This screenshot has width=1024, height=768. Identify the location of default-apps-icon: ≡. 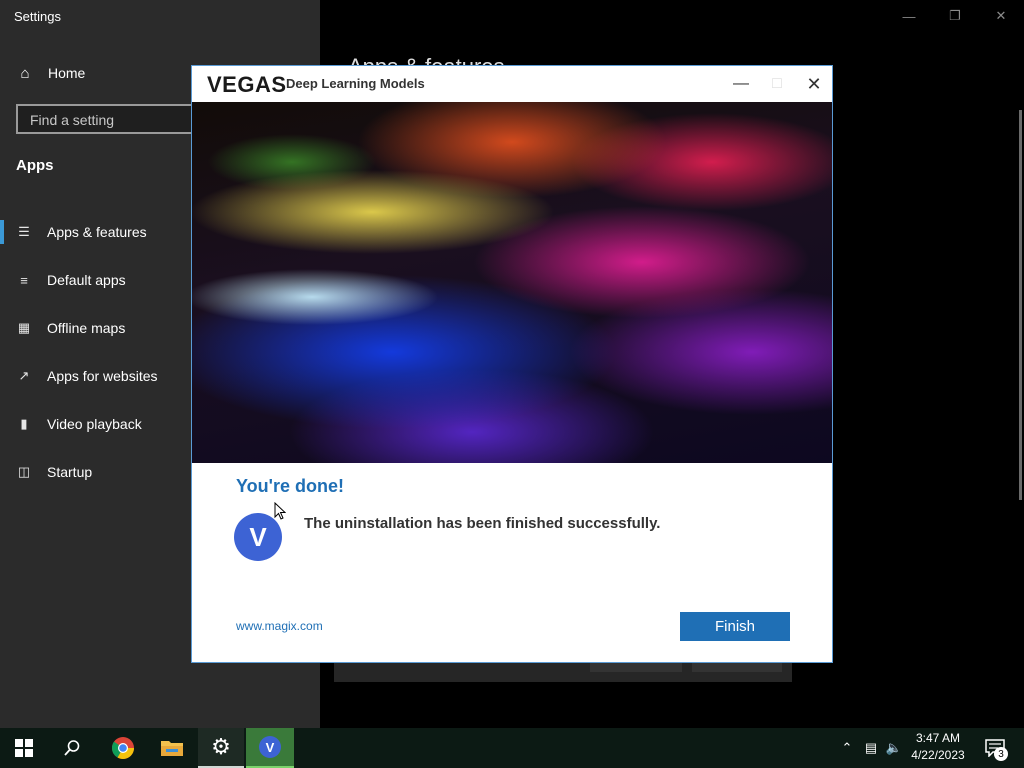
(24, 280).